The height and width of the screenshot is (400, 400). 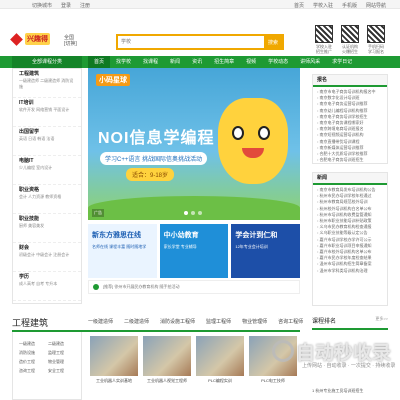 What do you see at coordinates (278, 62) in the screenshot?
I see `nav-item-school-news: 学校动态` at bounding box center [278, 62].